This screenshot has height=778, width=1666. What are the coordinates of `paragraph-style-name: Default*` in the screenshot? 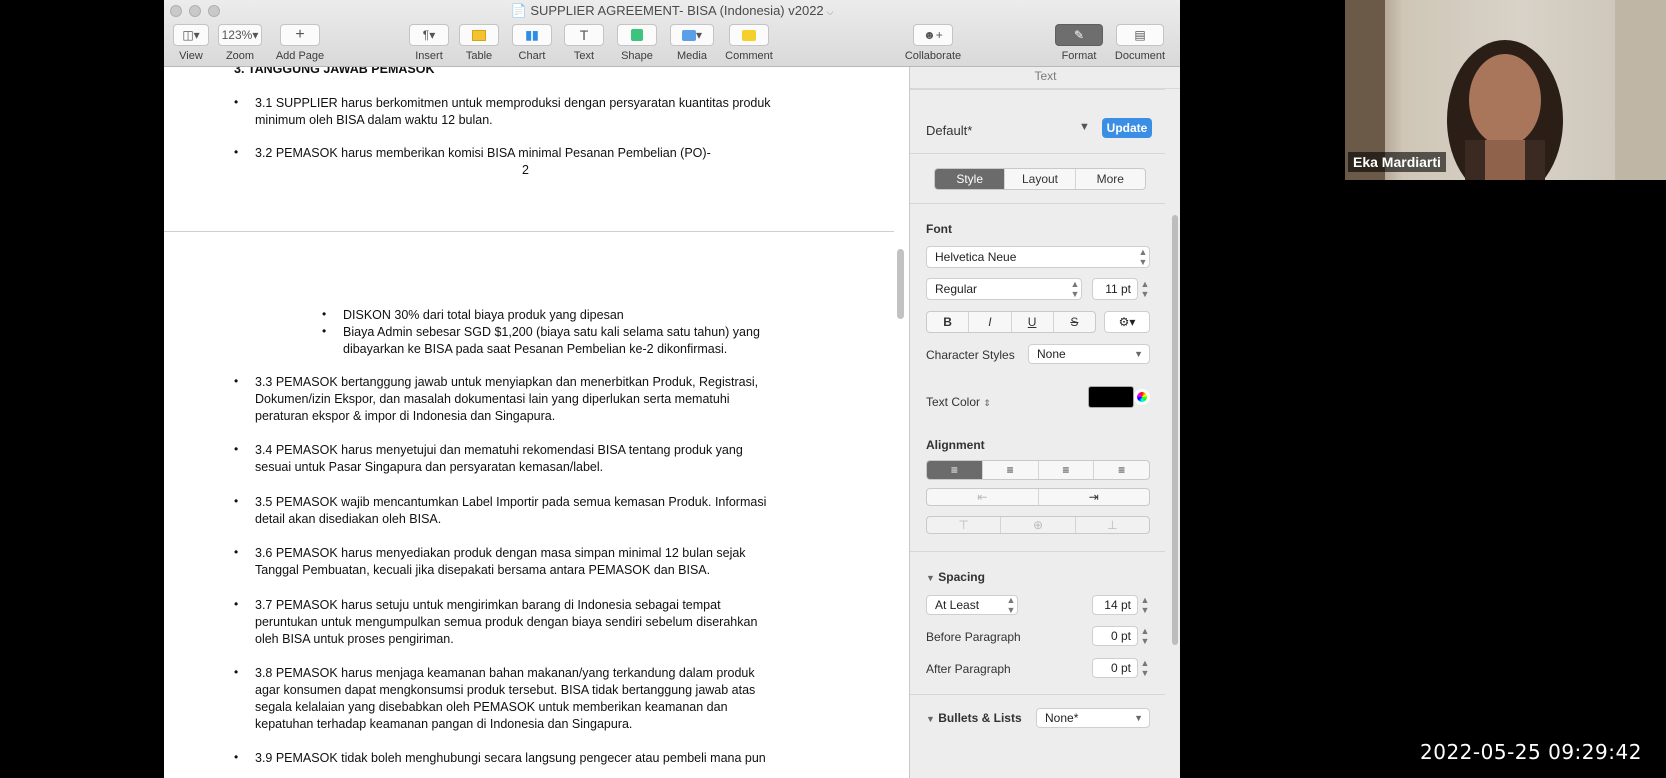 It's located at (949, 130).